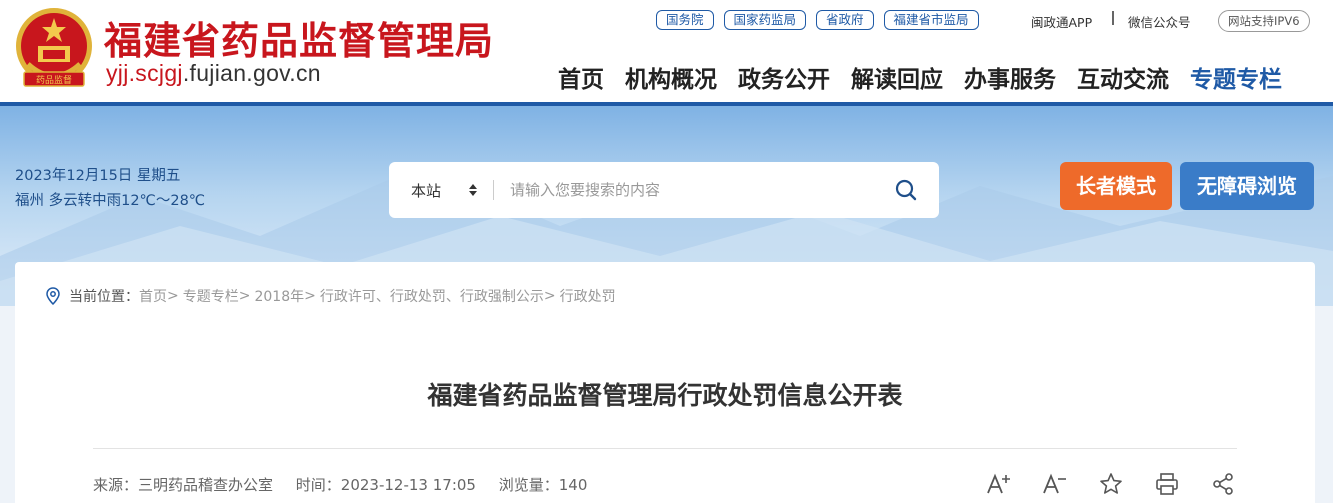 This screenshot has height=503, width=1333. Describe the element at coordinates (543, 485) in the screenshot. I see `article-views: 浏览量：140` at that location.